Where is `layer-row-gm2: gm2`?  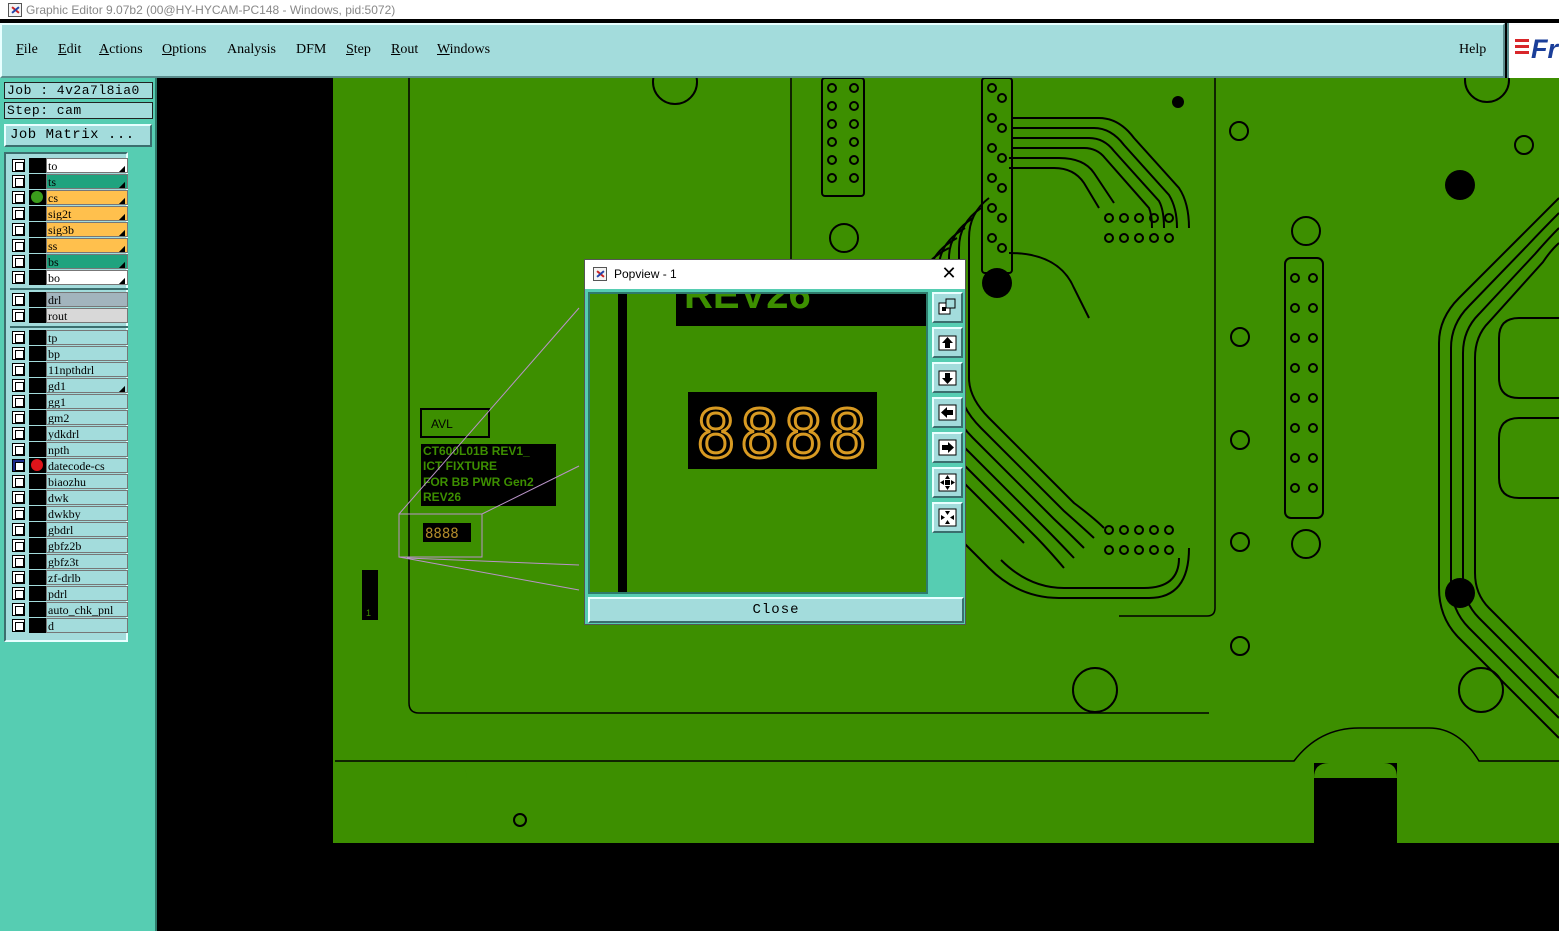 layer-row-gm2: gm2 is located at coordinates (69, 417).